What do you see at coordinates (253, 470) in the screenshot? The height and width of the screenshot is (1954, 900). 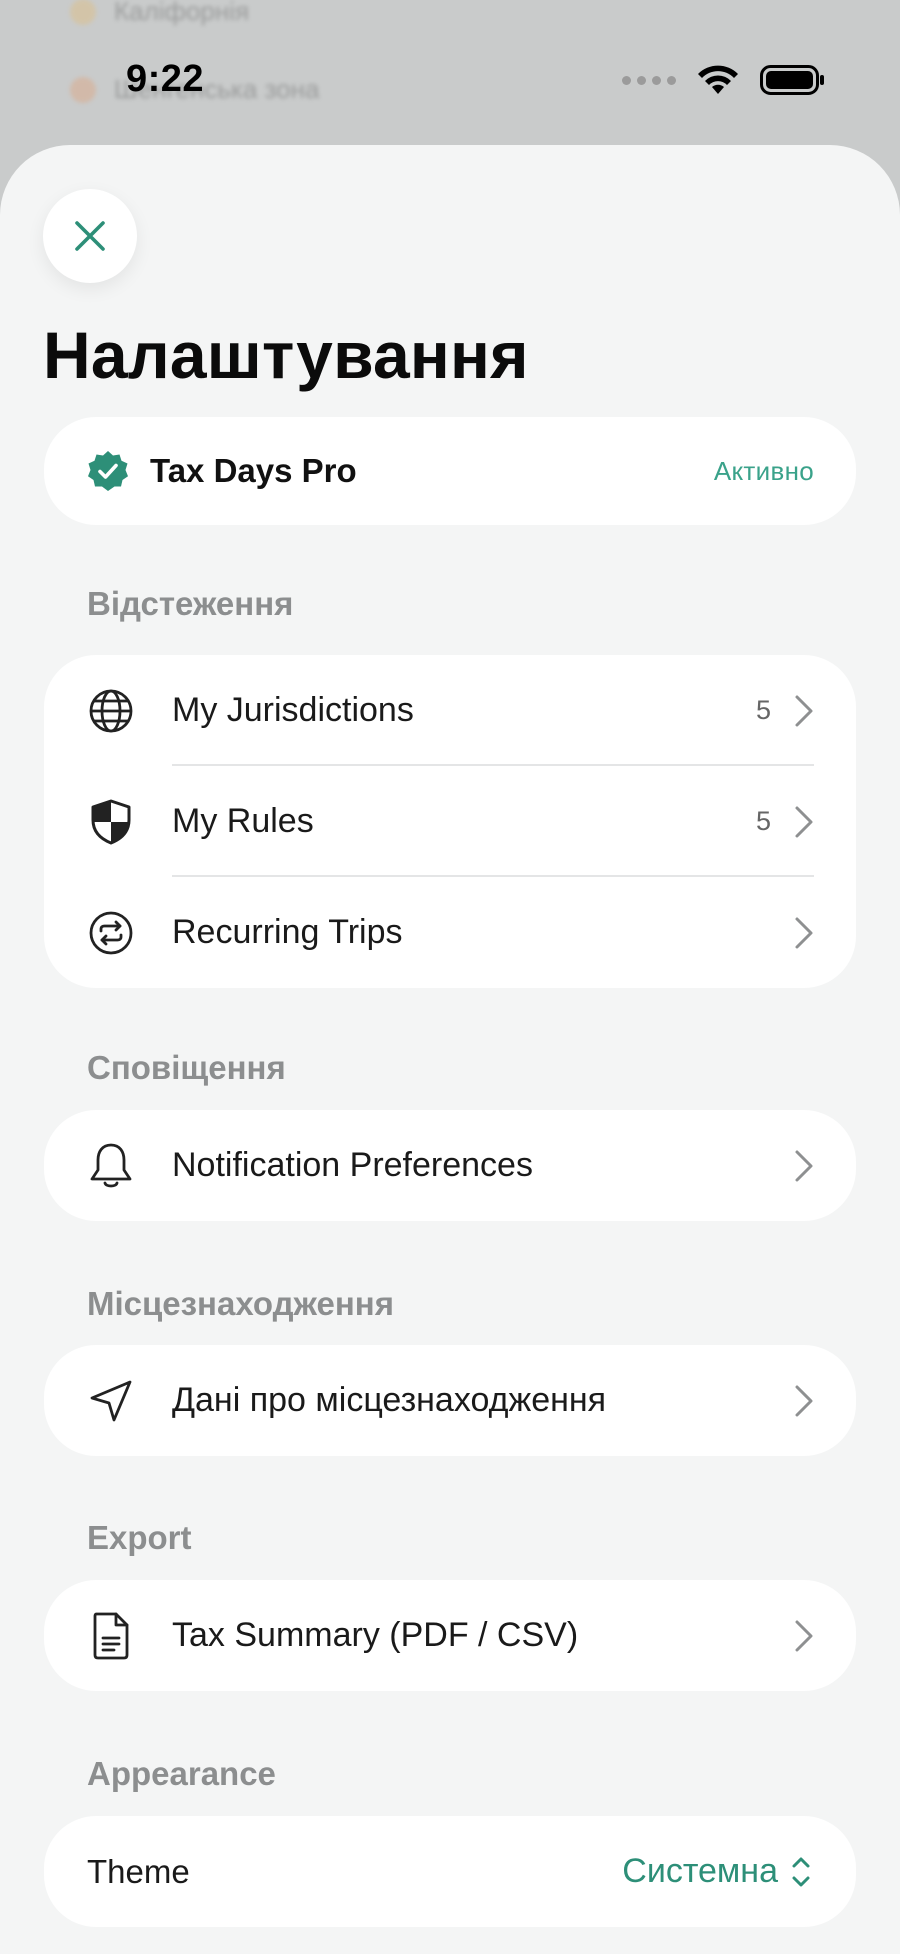 I see `pro-name: Tax Days Pro` at bounding box center [253, 470].